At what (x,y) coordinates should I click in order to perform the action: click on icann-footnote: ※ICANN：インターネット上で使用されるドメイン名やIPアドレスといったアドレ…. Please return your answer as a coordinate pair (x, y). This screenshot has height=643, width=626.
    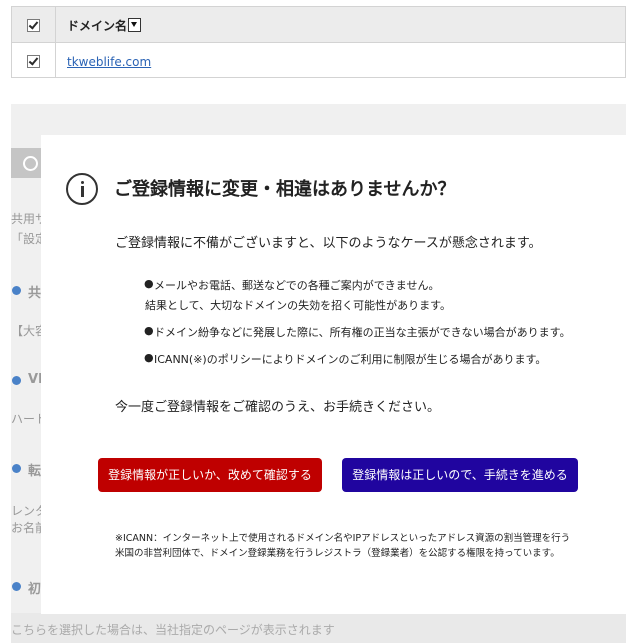
    Looking at the image, I should click on (343, 546).